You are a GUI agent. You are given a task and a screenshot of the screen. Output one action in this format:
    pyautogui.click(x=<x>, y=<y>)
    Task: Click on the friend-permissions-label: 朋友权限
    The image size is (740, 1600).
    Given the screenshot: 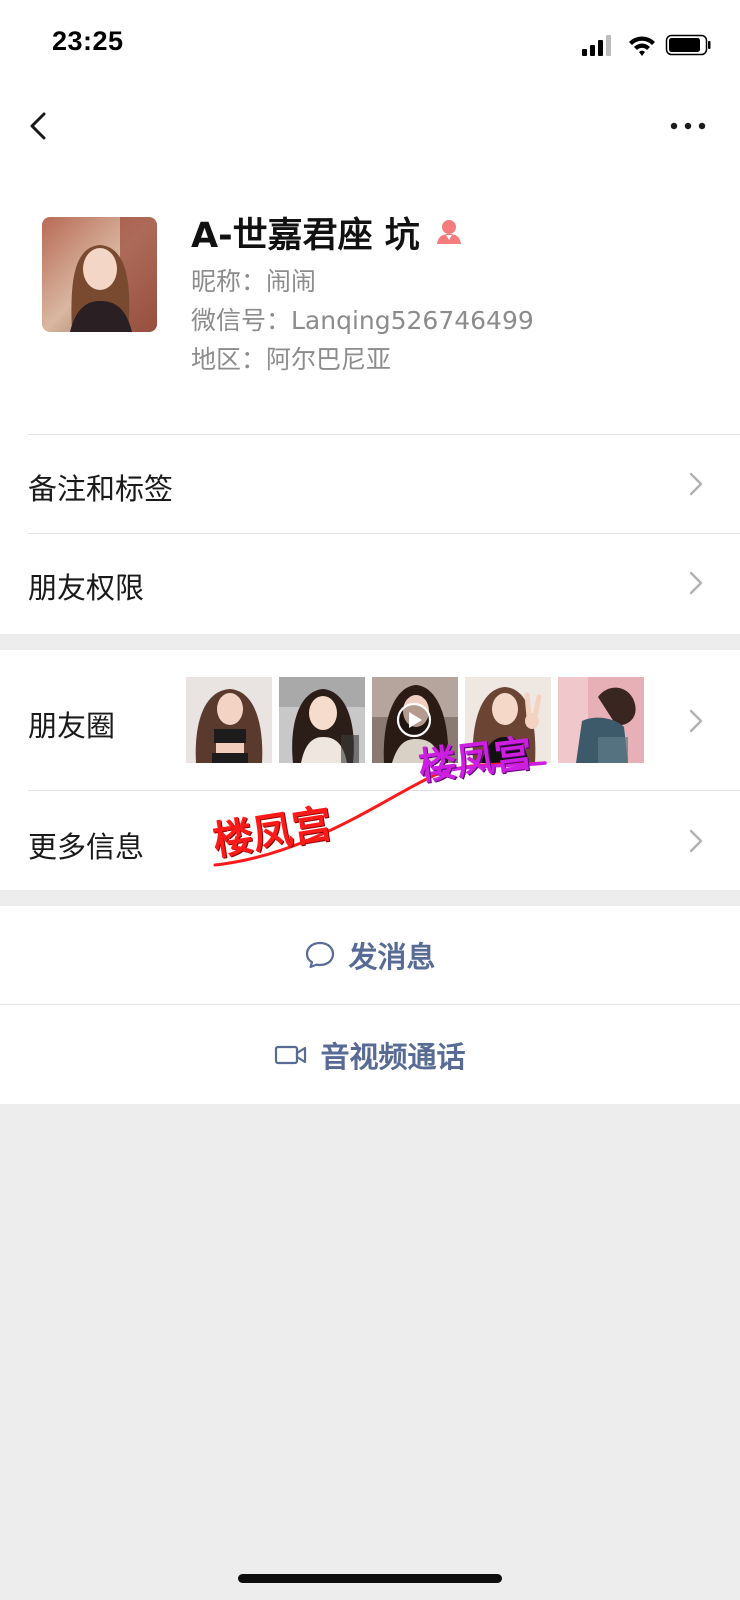 What is the action you would take?
    pyautogui.click(x=86, y=588)
    